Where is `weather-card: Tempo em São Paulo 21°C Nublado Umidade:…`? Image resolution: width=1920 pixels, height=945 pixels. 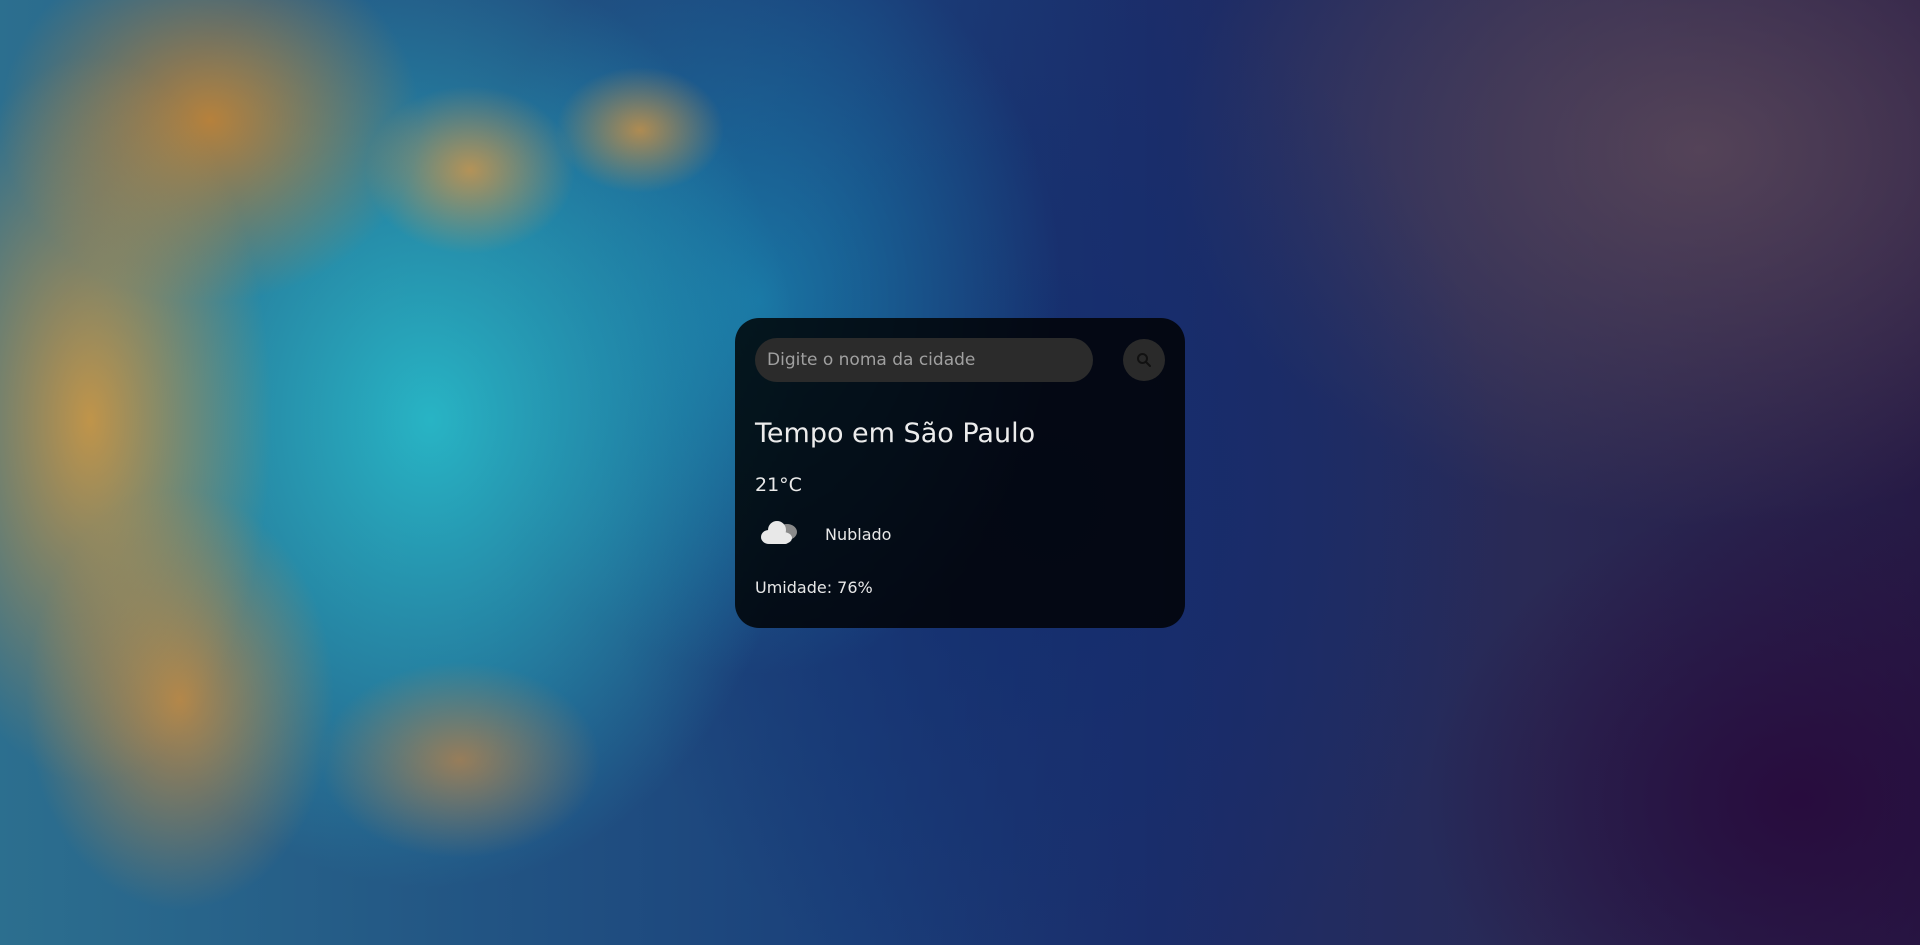 weather-card: Tempo em São Paulo 21°C Nublado Umidade:… is located at coordinates (960, 473).